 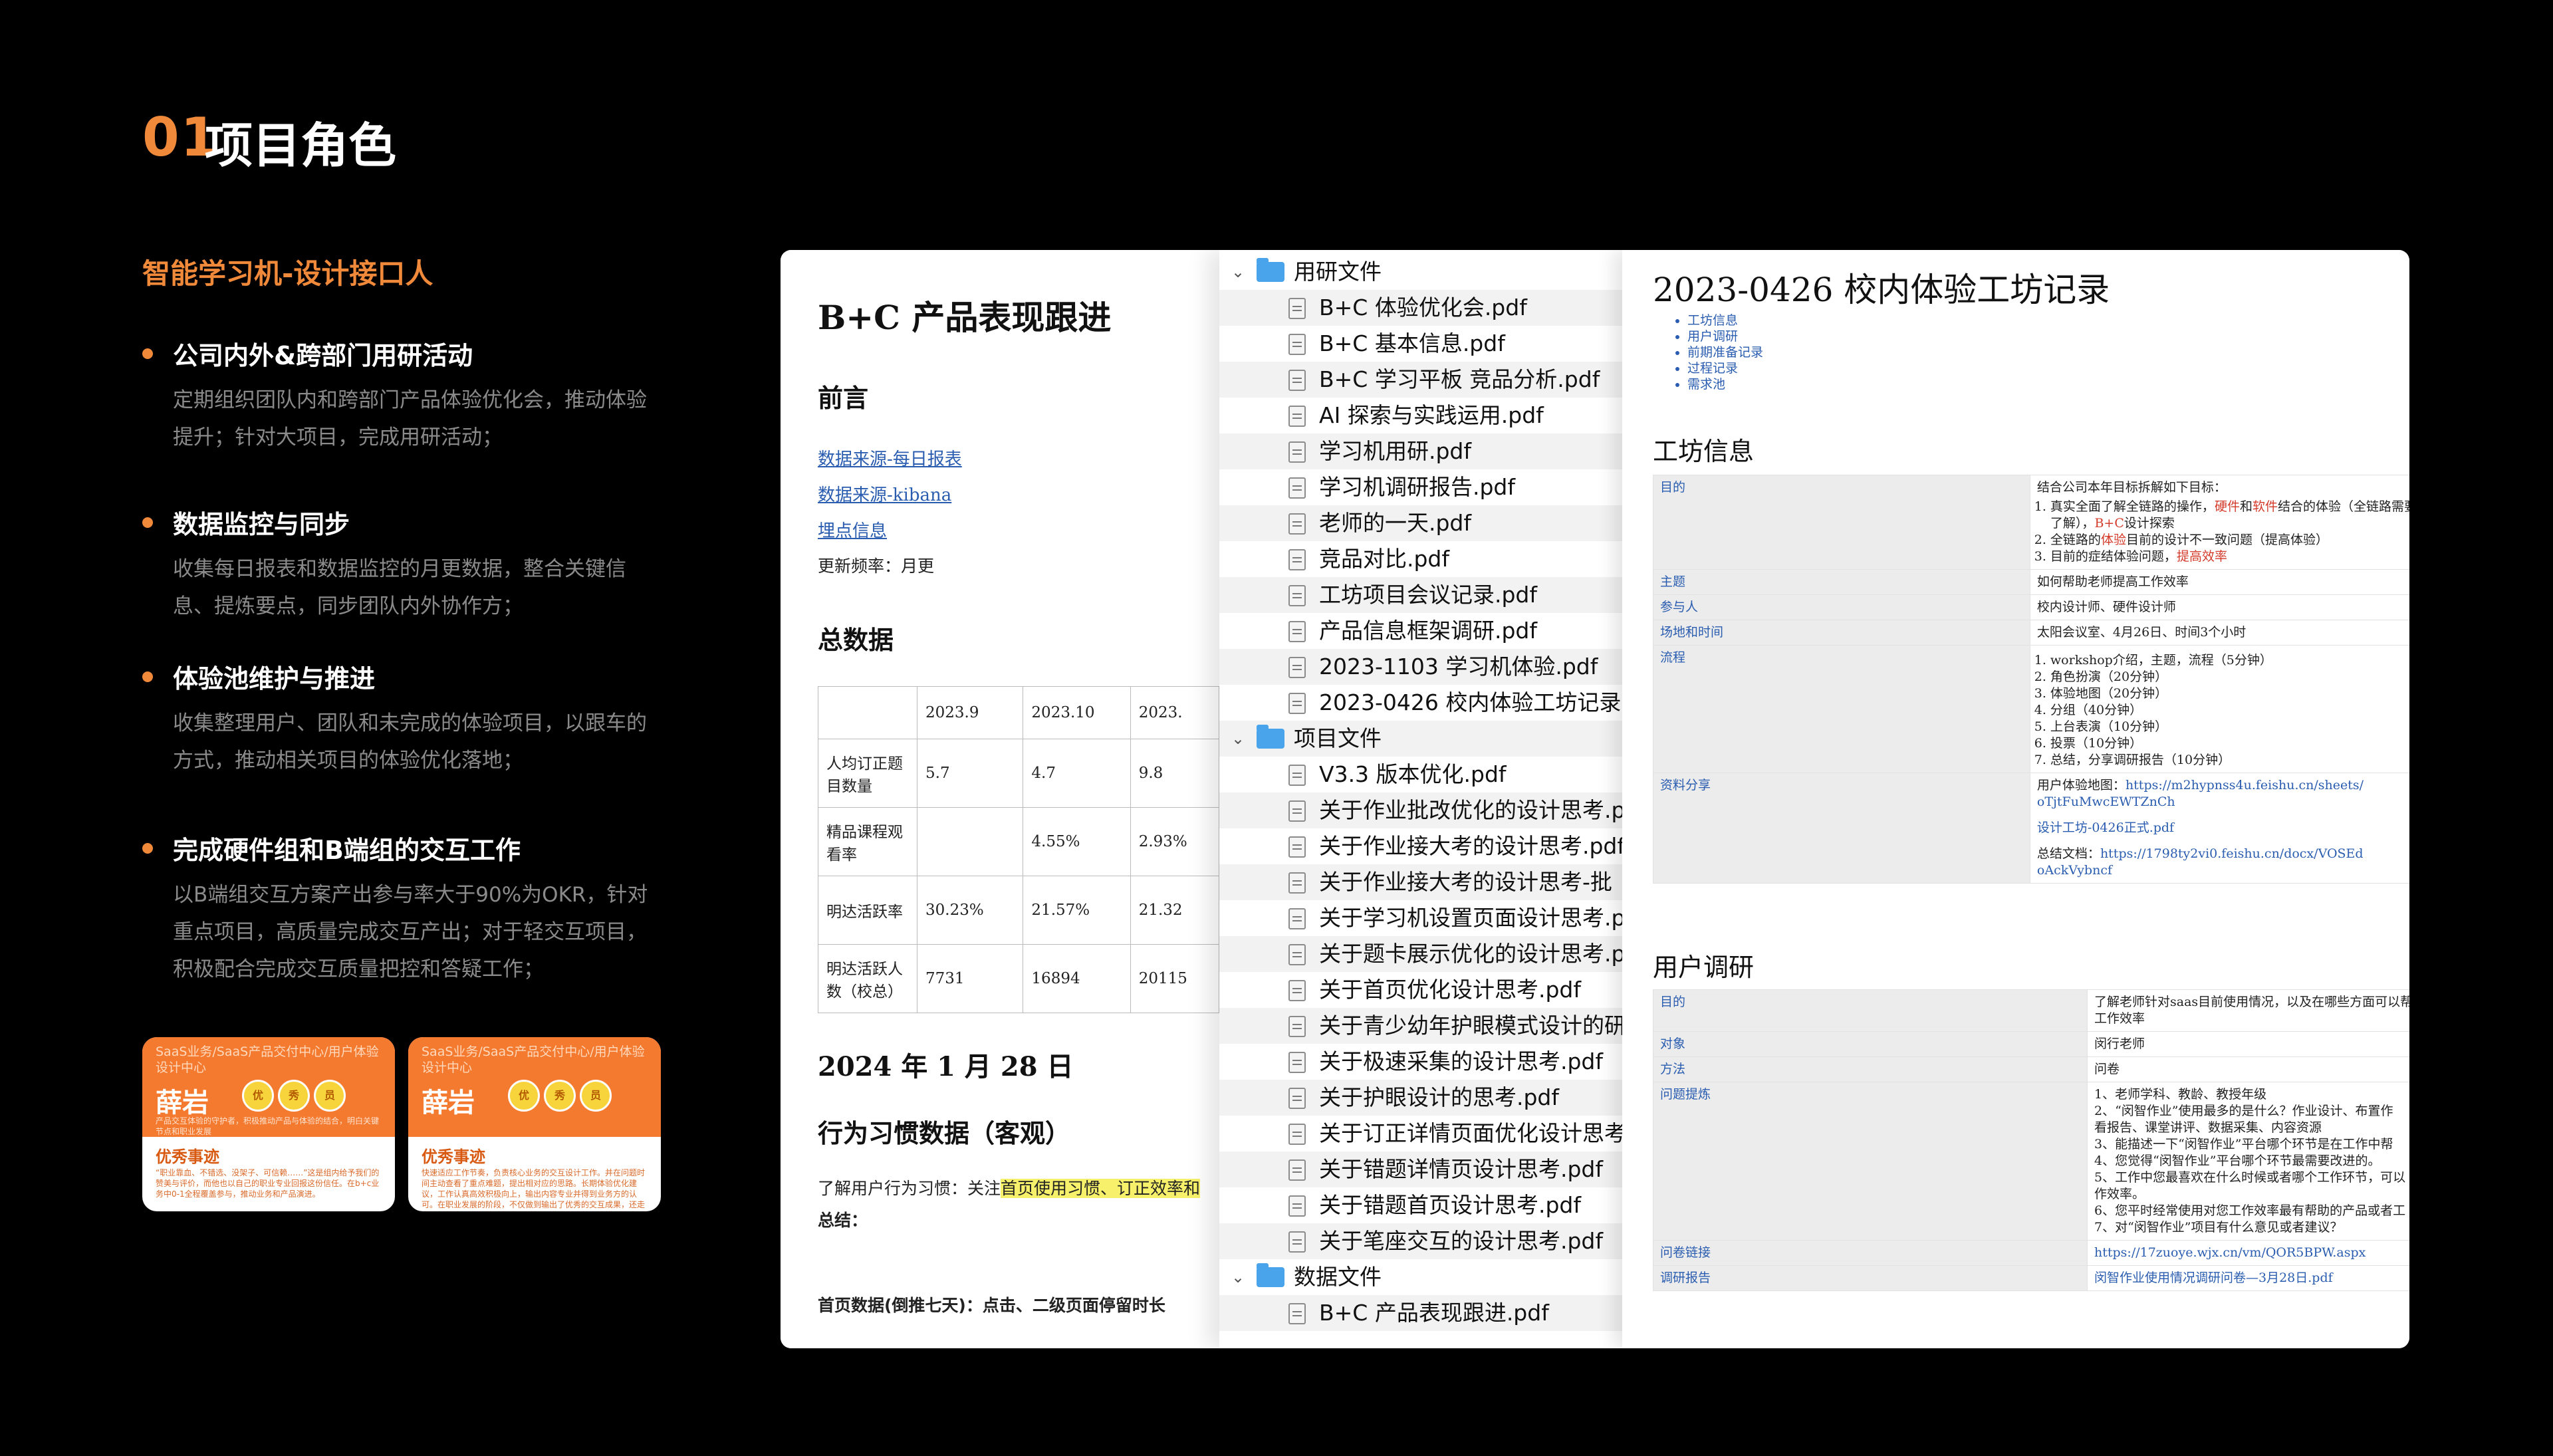 What do you see at coordinates (1841, 607) in the screenshot?
I see `row-key: 参与人` at bounding box center [1841, 607].